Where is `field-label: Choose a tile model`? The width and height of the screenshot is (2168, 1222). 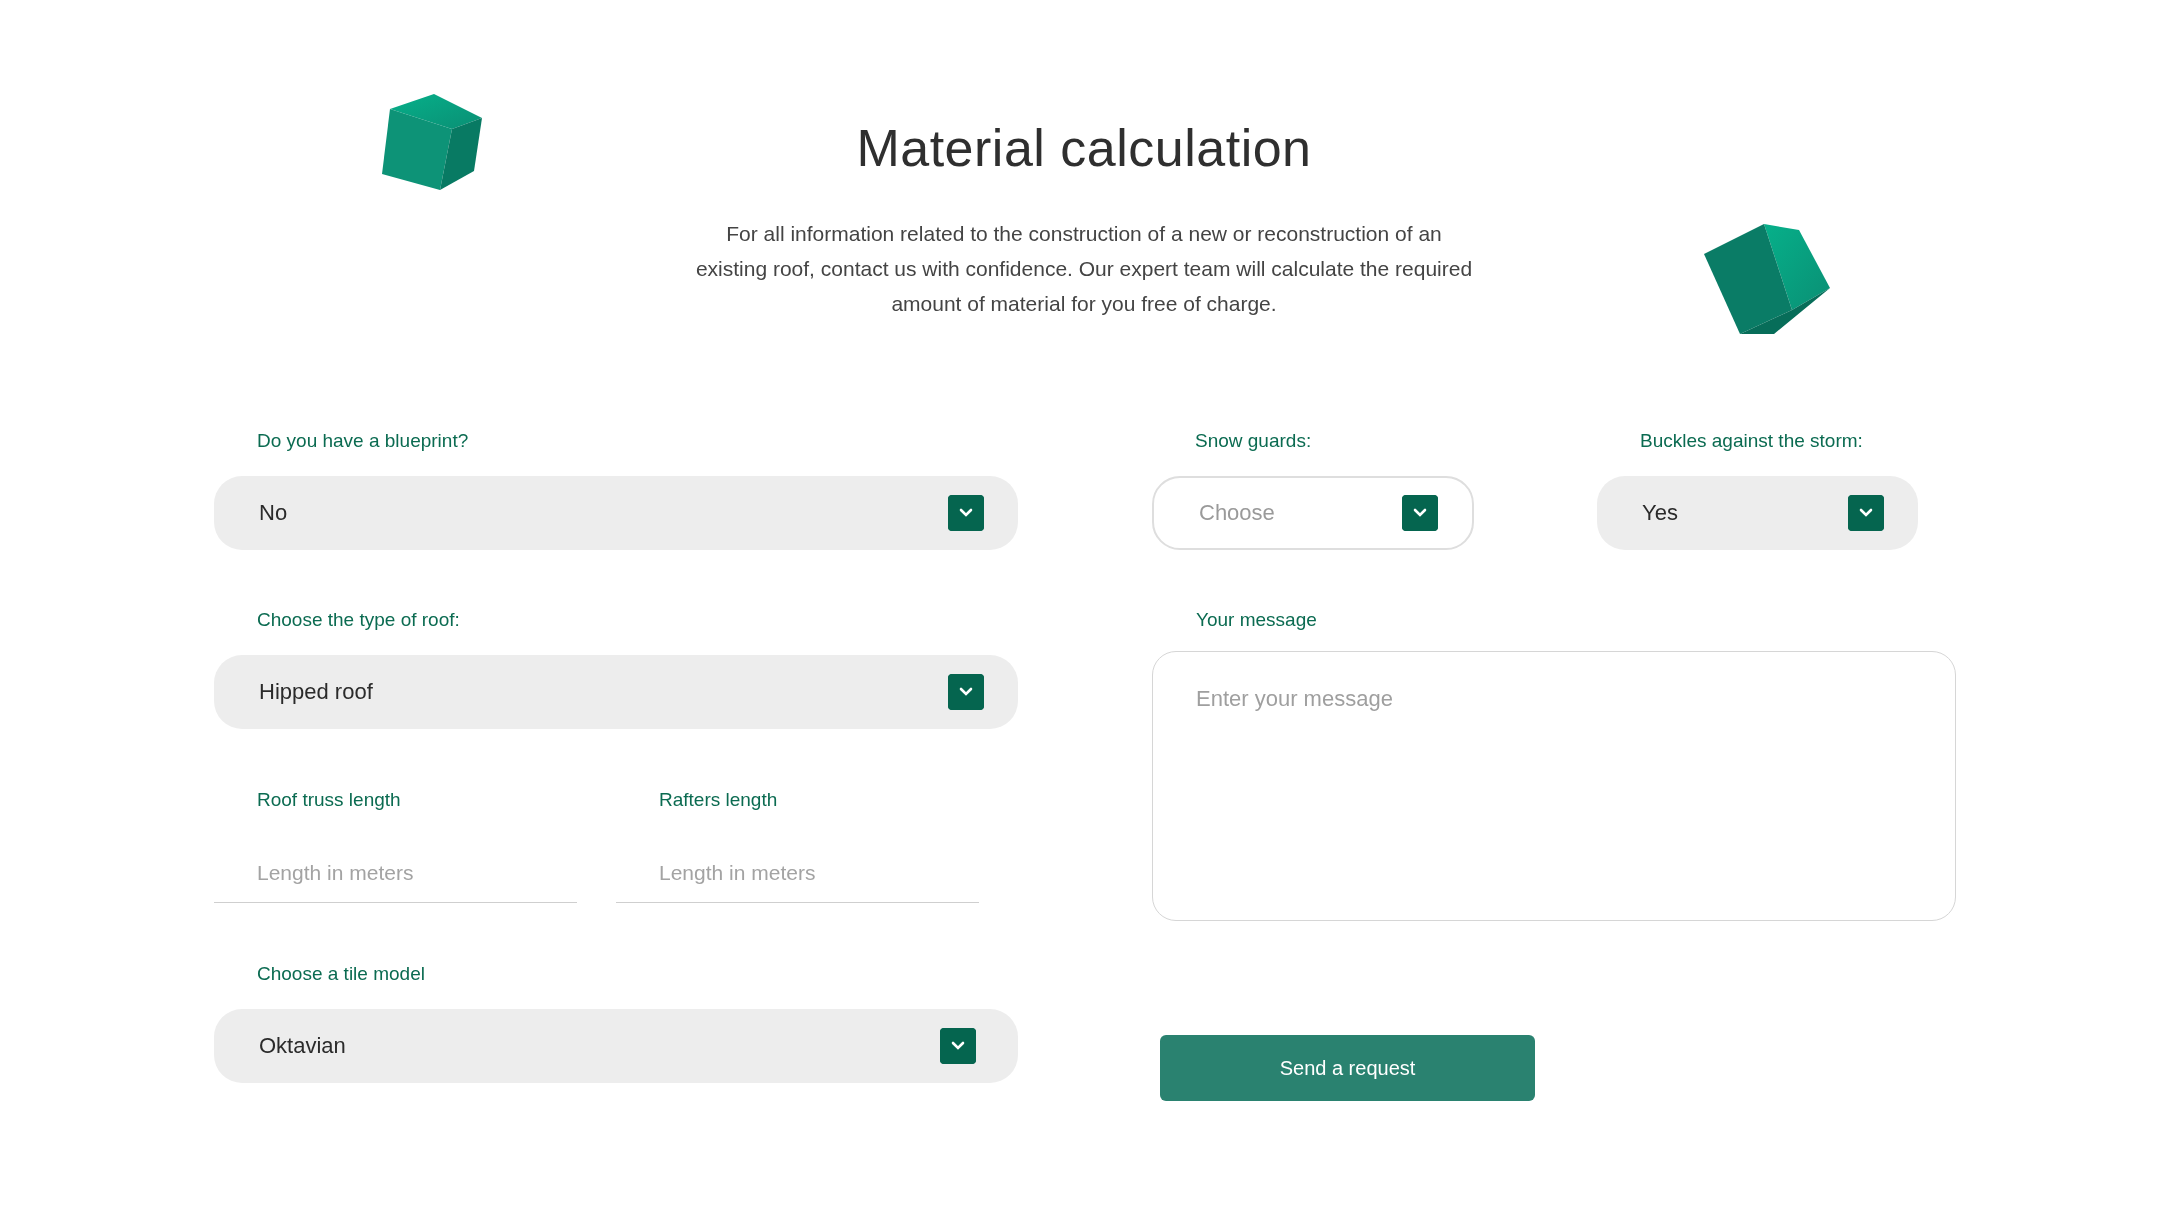 field-label: Choose a tile model is located at coordinates (341, 973).